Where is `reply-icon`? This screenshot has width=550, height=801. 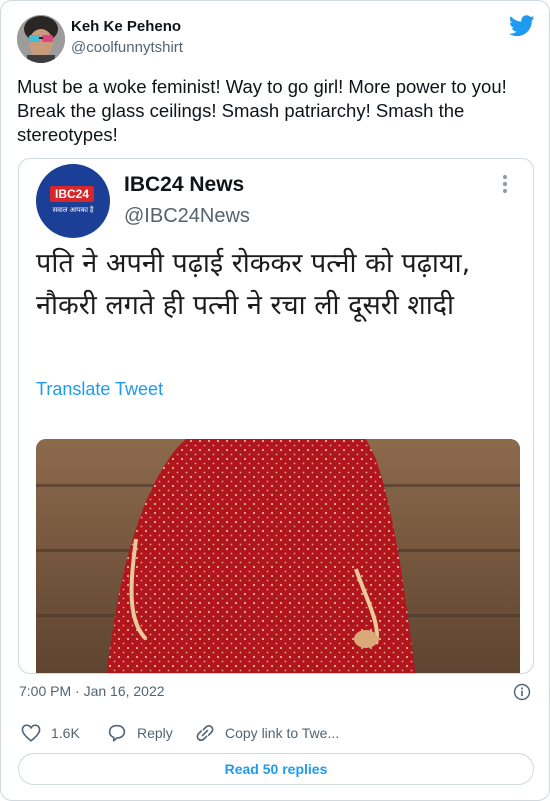 reply-icon is located at coordinates (117, 733).